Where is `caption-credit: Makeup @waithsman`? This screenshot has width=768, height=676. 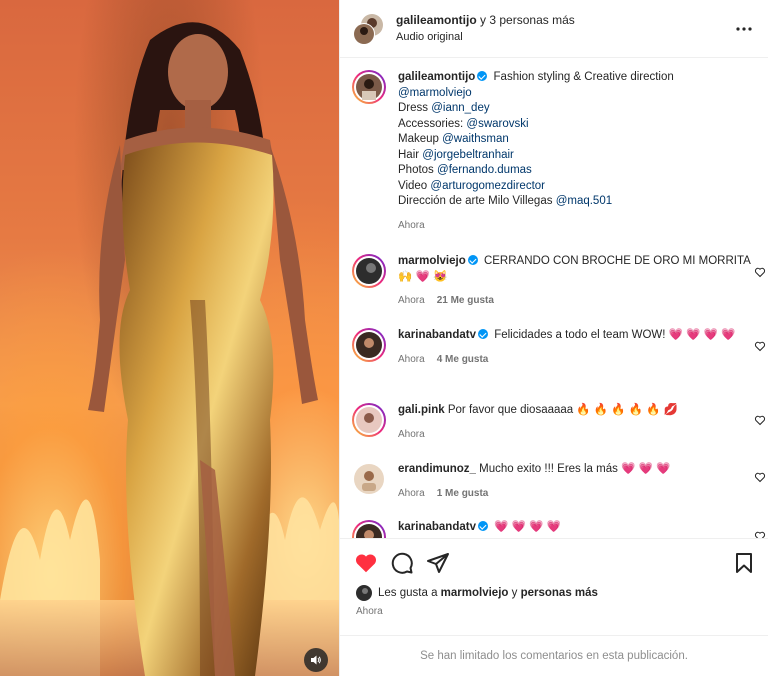 caption-credit: Makeup @waithsman is located at coordinates (453, 139).